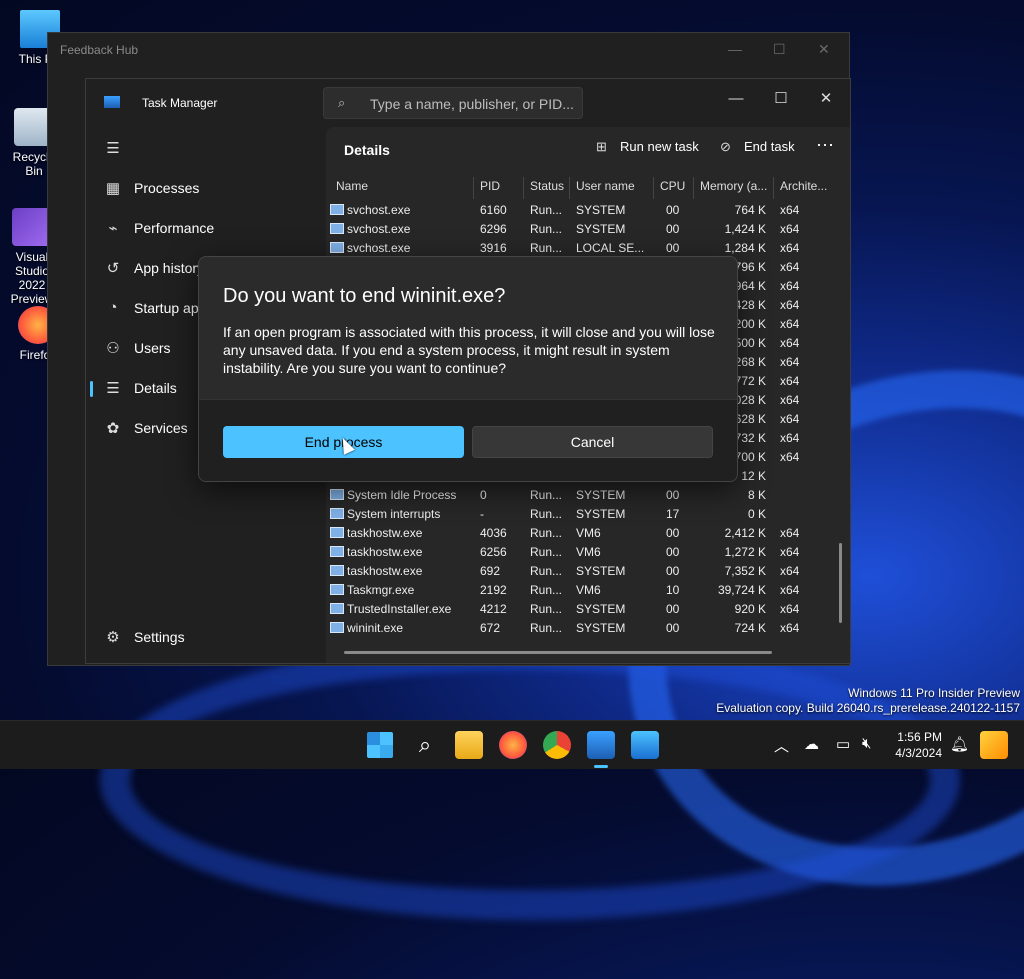 The height and width of the screenshot is (979, 1024). I want to click on table-row: System Idle Process 0 Run... SYSTEM 00 8 K, so click(580, 495).